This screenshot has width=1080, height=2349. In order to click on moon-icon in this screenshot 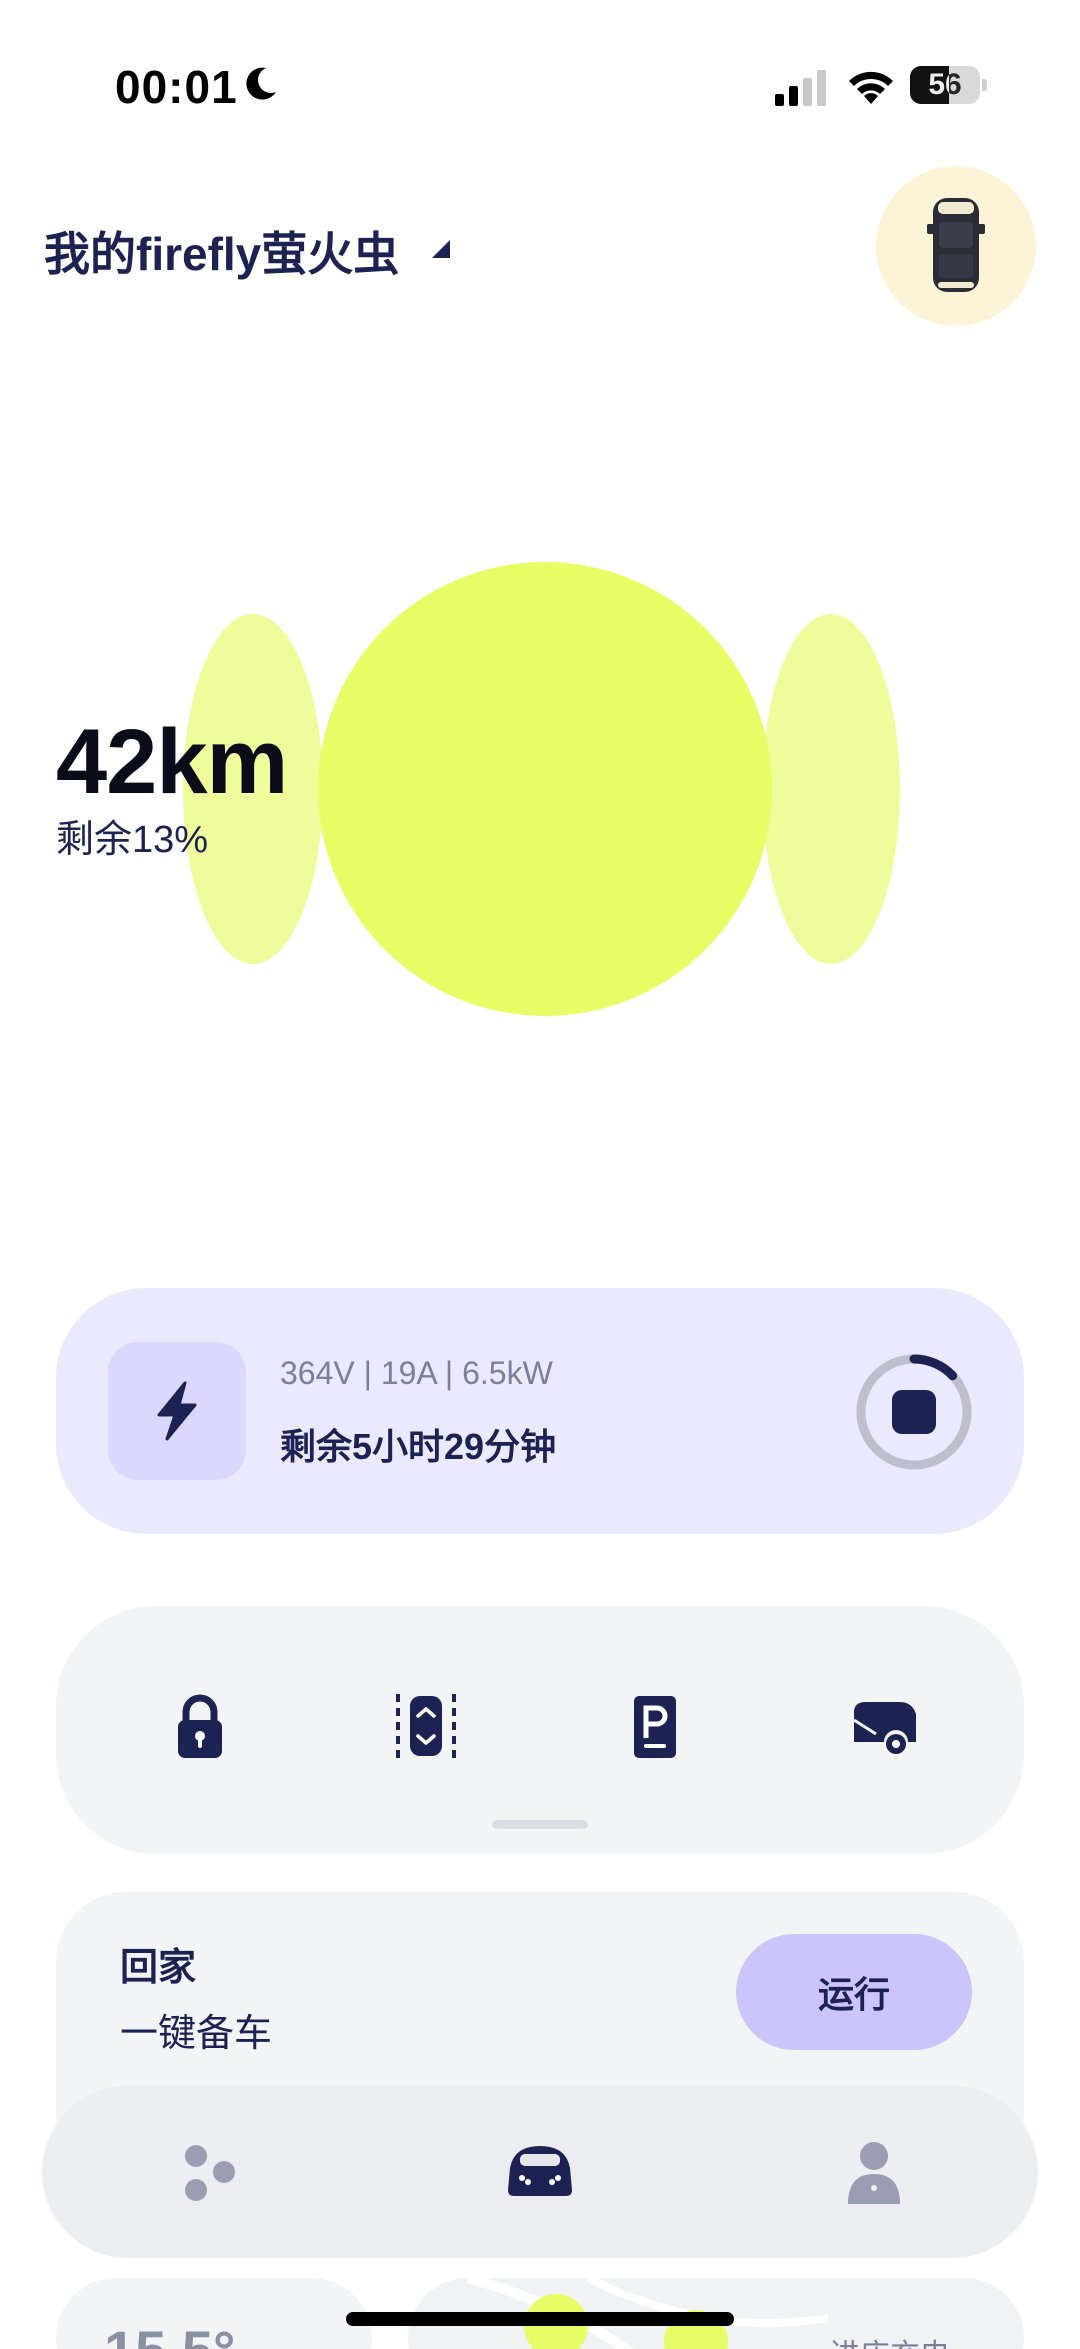, I will do `click(261, 83)`.